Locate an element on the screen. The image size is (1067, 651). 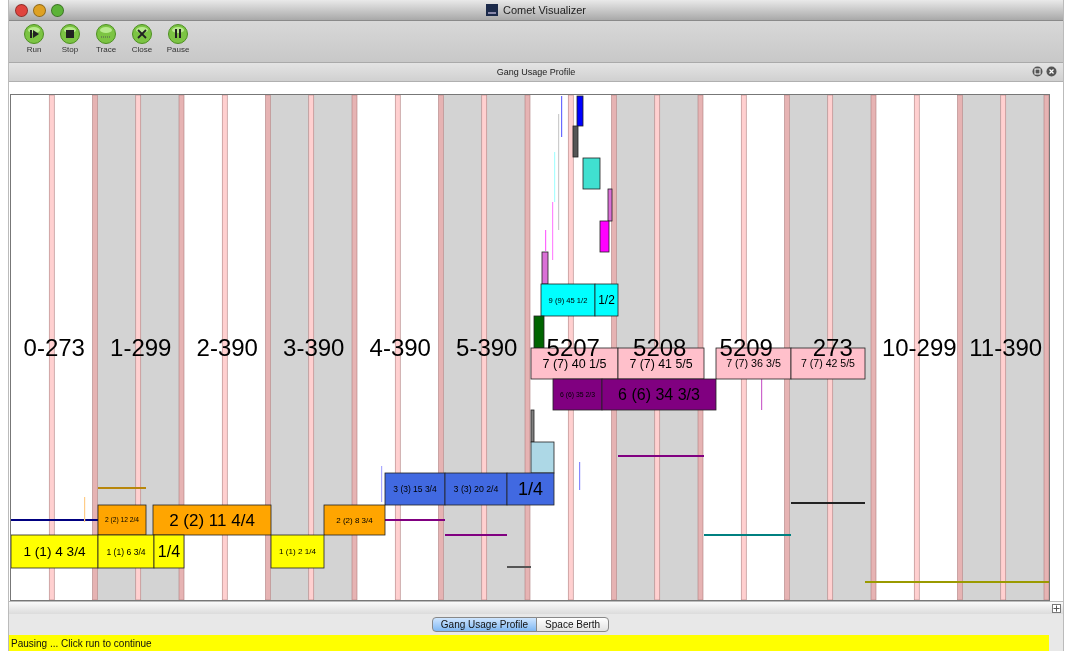
expand-icon is located at coordinates (1056, 608).